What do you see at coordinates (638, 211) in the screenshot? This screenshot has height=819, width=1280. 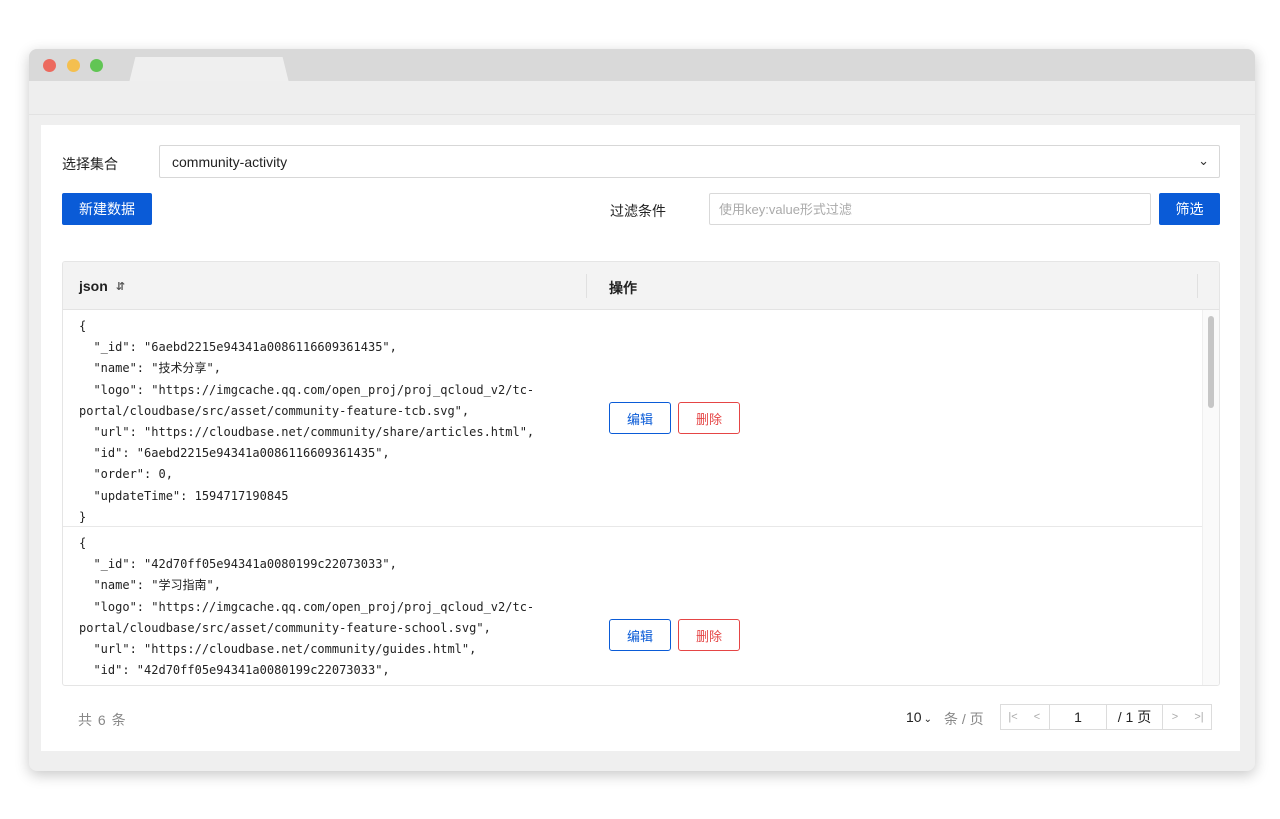 I see `filter-label: 过滤条件` at bounding box center [638, 211].